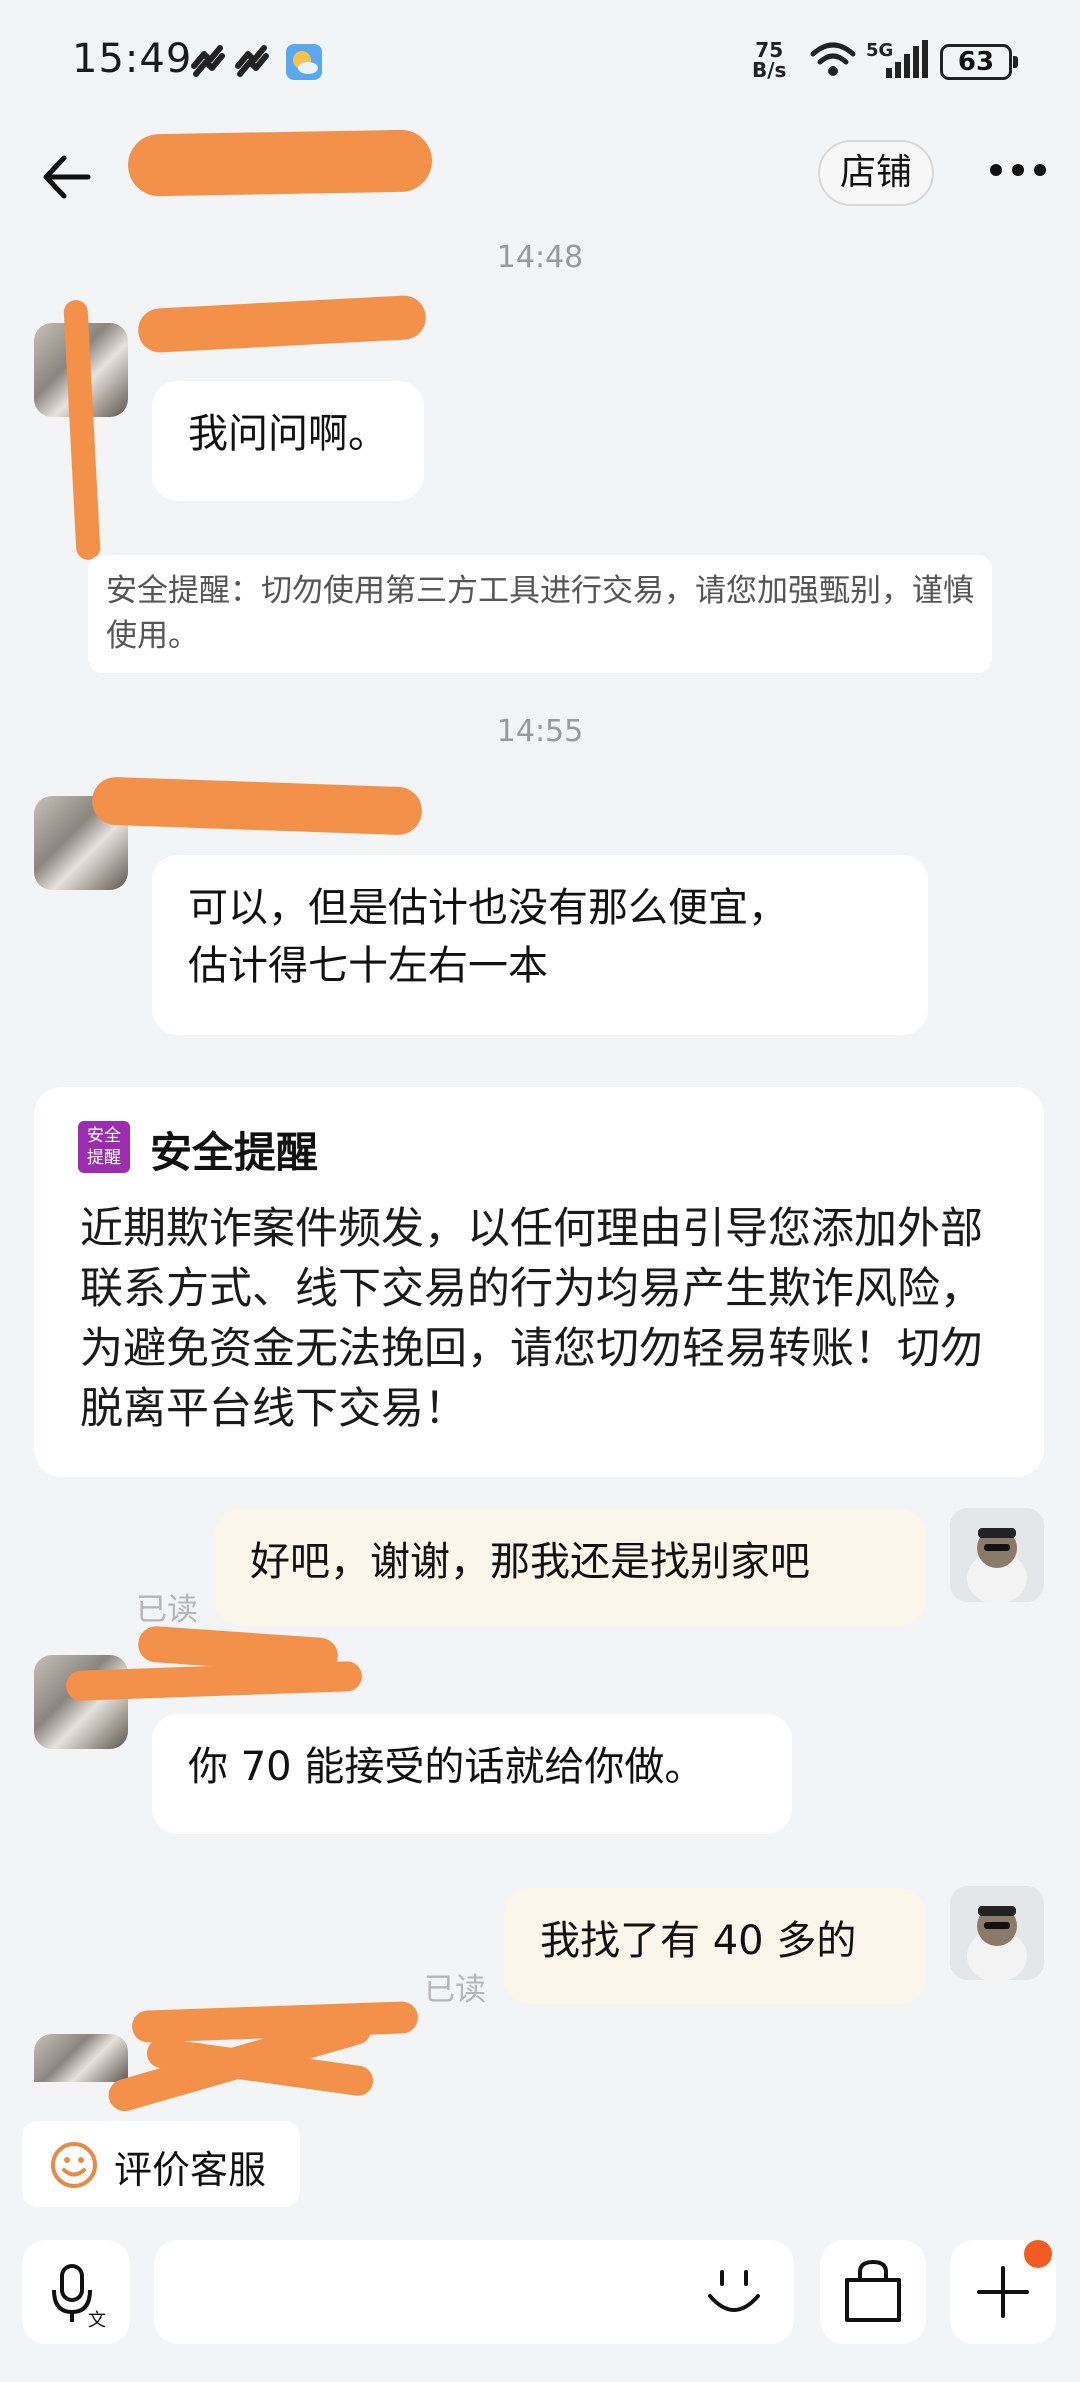 The height and width of the screenshot is (2382, 1080). I want to click on review-service-button: 评价客服, so click(161, 2164).